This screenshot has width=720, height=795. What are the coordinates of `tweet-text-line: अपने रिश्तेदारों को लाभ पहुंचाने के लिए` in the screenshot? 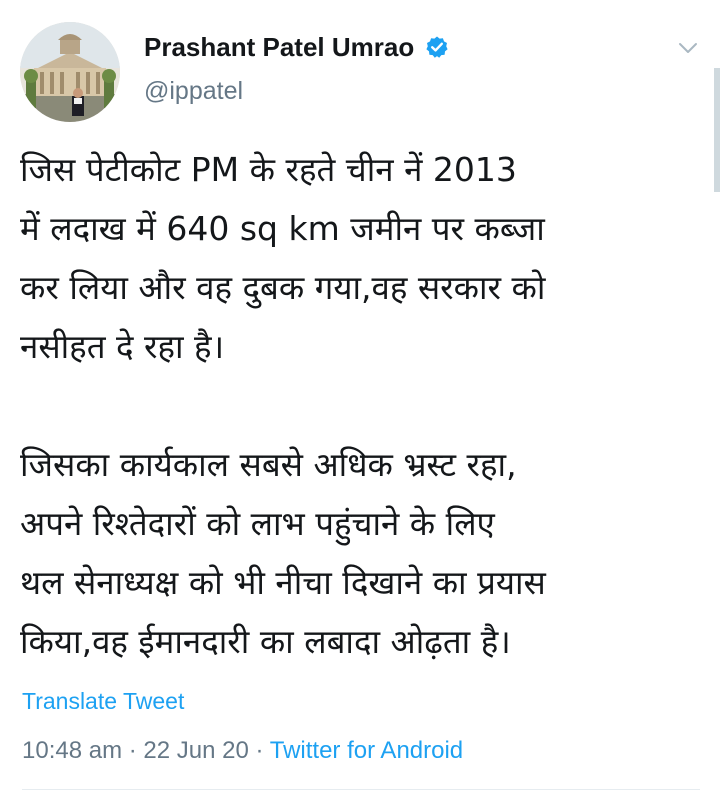 It's located at (257, 523).